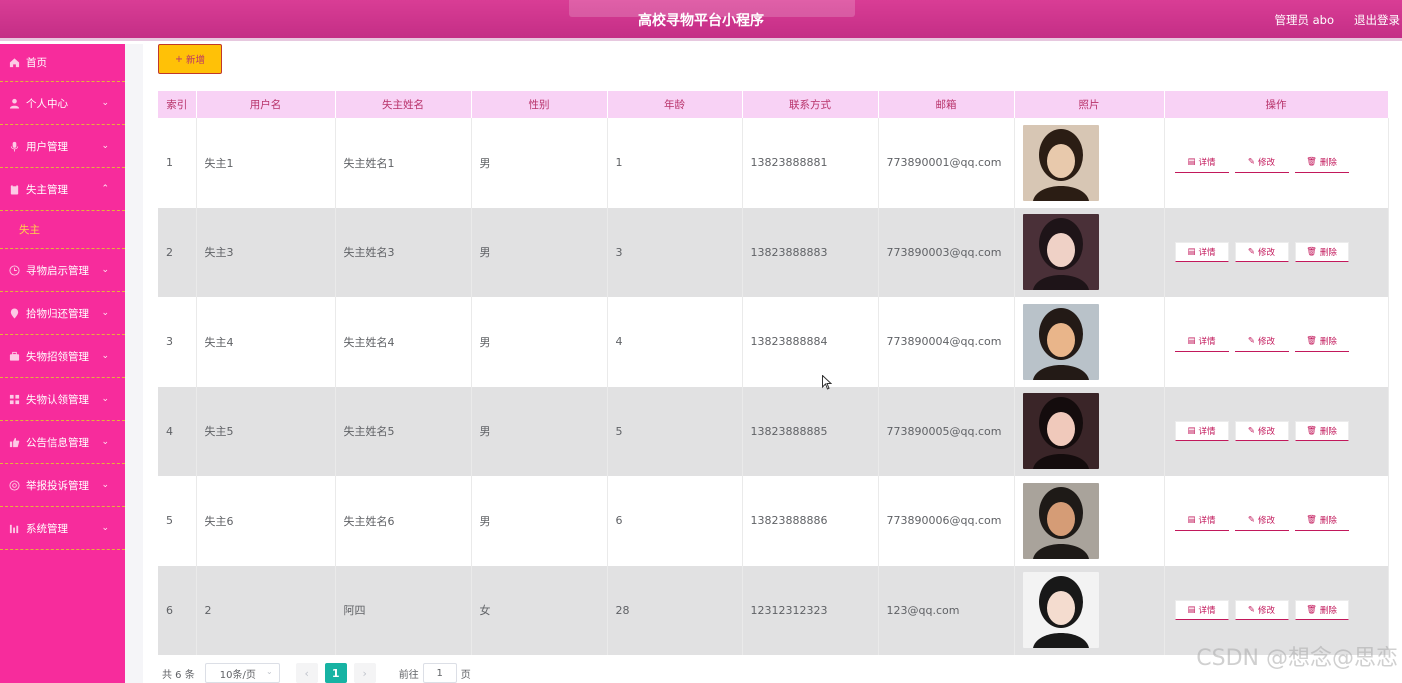  Describe the element at coordinates (1089, 104) in the screenshot. I see `column-header: 照片` at that location.